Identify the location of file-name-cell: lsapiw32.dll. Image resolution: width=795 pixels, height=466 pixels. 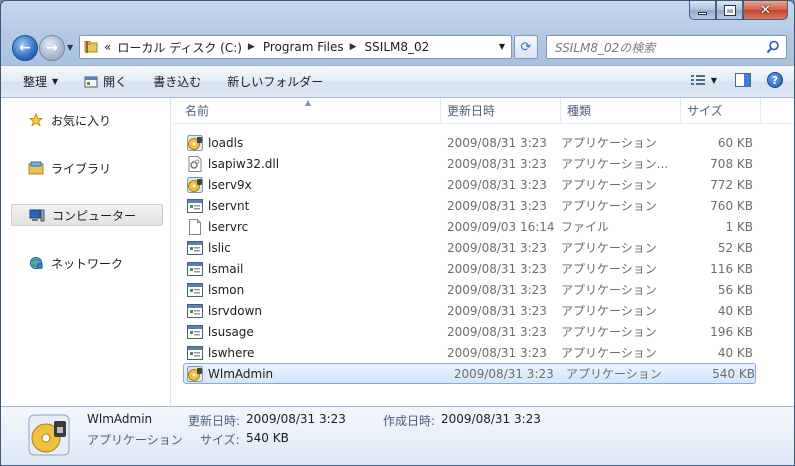
(307, 163).